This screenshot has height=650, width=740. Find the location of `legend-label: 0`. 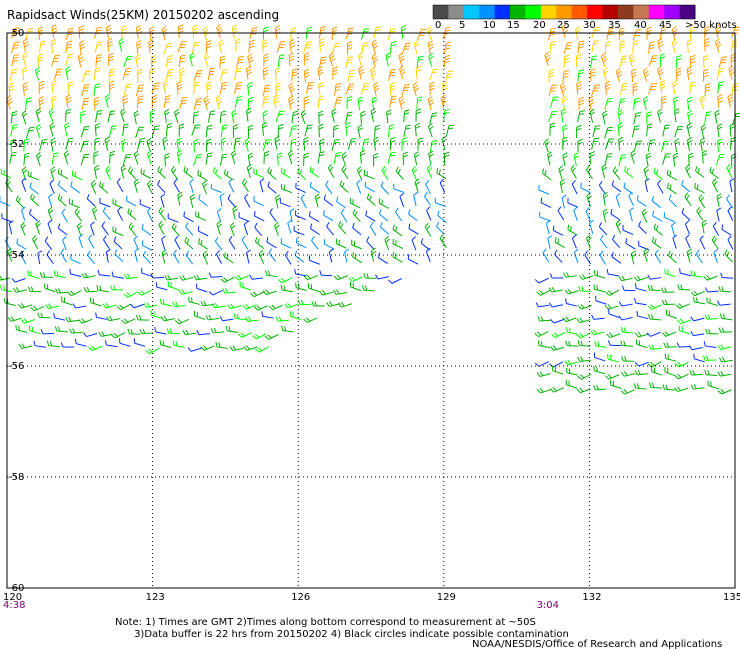

legend-label: 0 is located at coordinates (438, 25).